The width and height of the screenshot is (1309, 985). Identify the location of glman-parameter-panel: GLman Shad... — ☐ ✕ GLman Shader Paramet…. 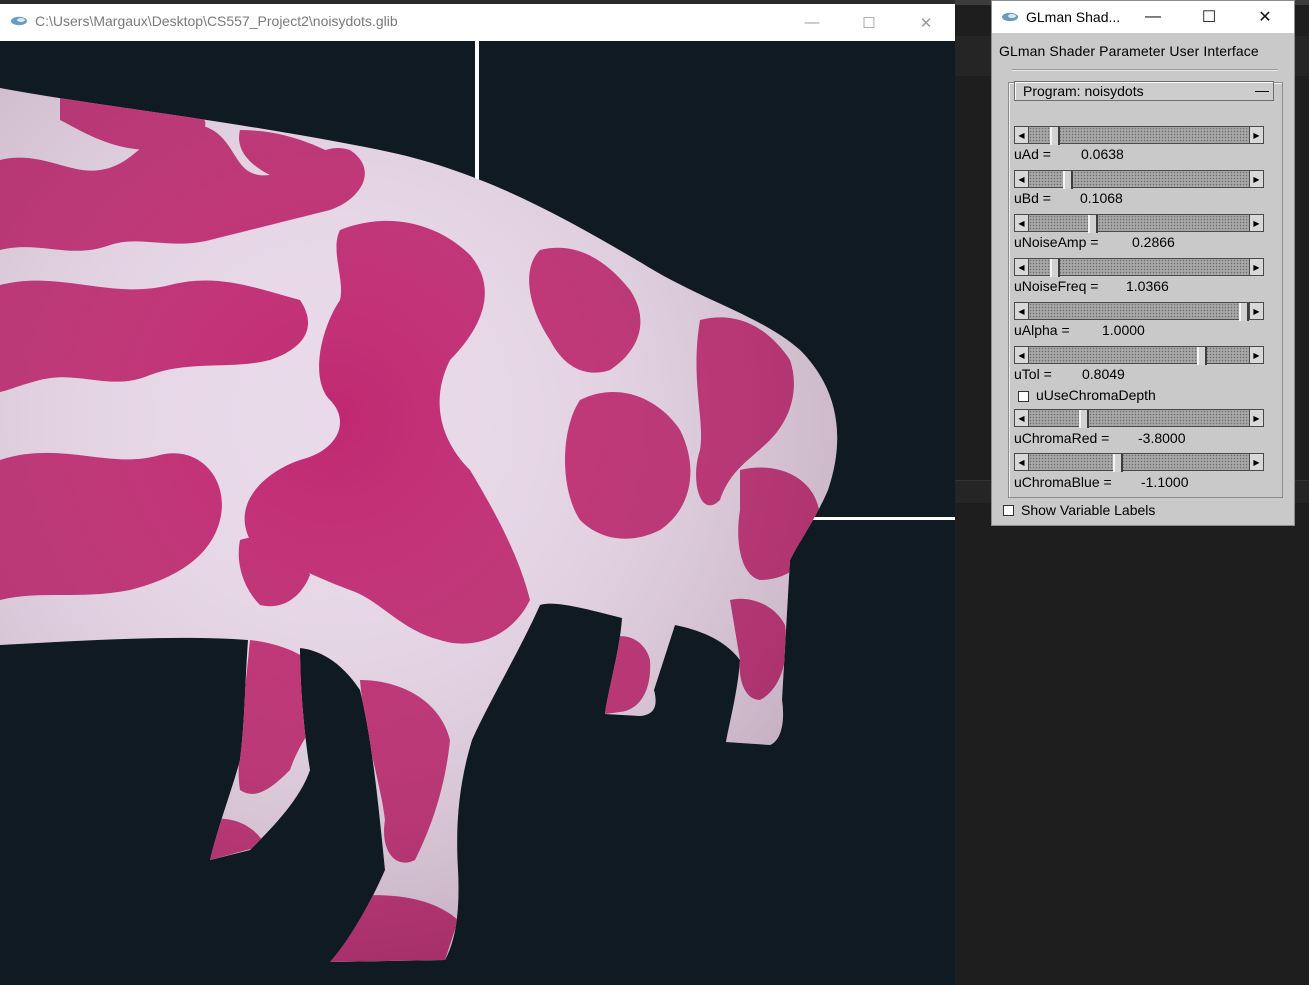
(1143, 263).